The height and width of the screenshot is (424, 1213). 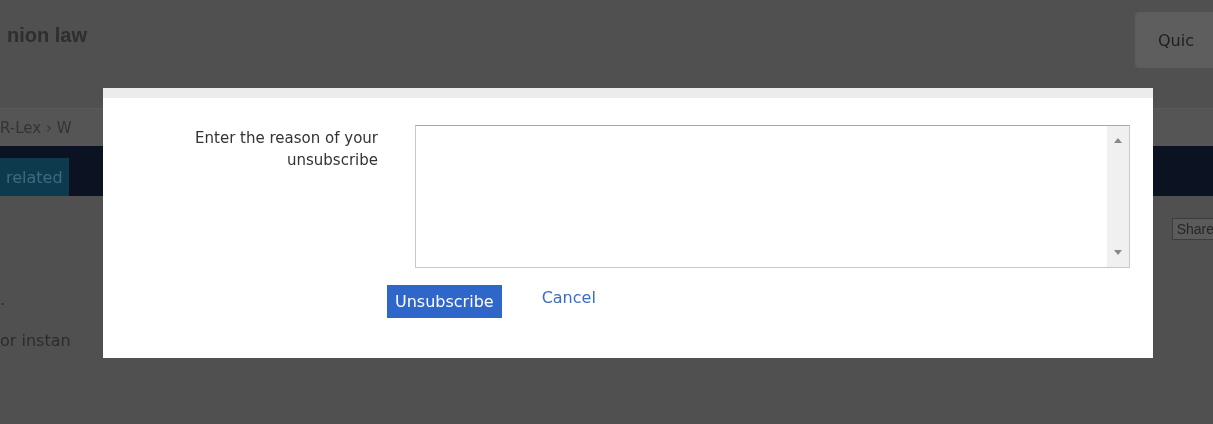 I want to click on unsubscribe-button: Unsubscribe, so click(x=444, y=301).